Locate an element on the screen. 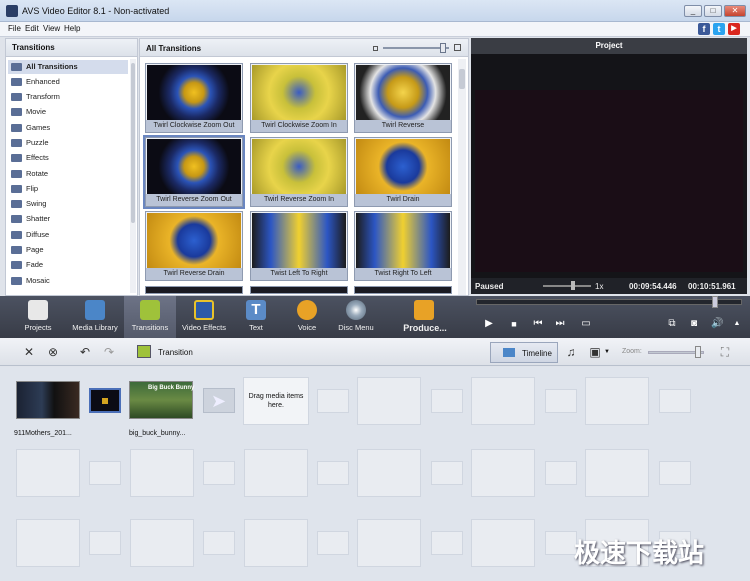 Image resolution: width=750 pixels, height=581 pixels. tab-transitions: Transitions is located at coordinates (150, 317).